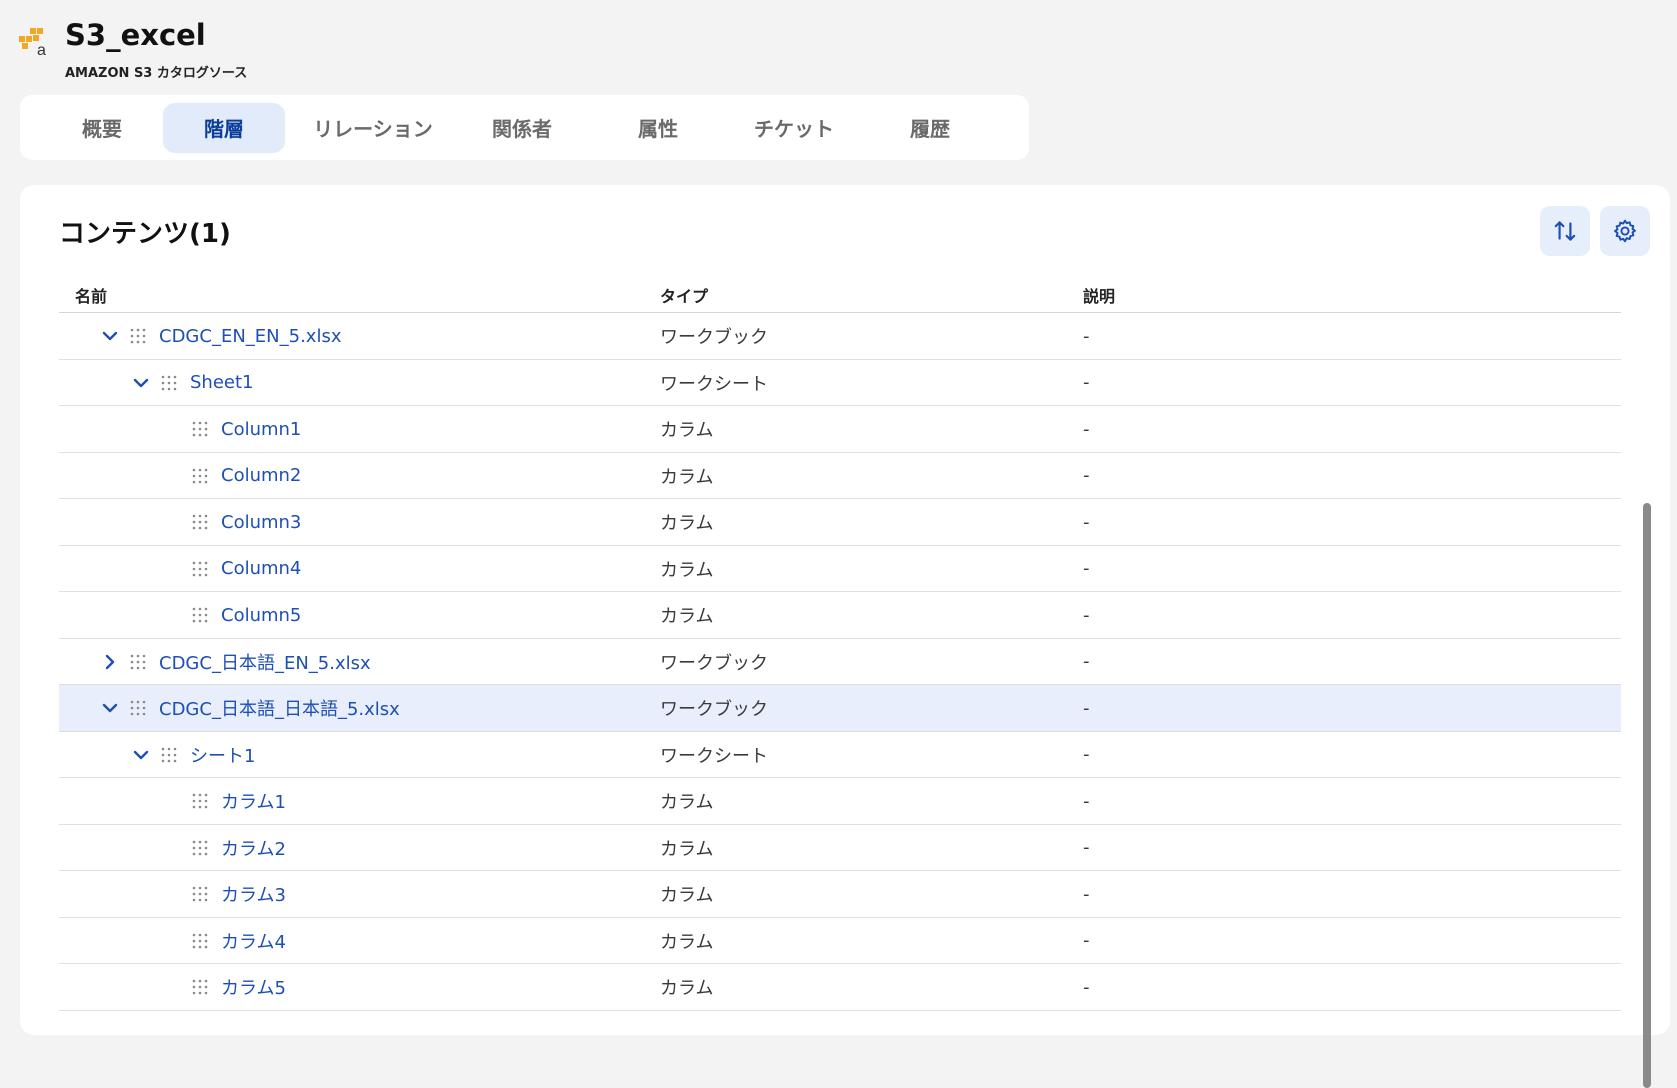 This screenshot has width=1677, height=1088. I want to click on tab-stakeholders: 関係者, so click(522, 128).